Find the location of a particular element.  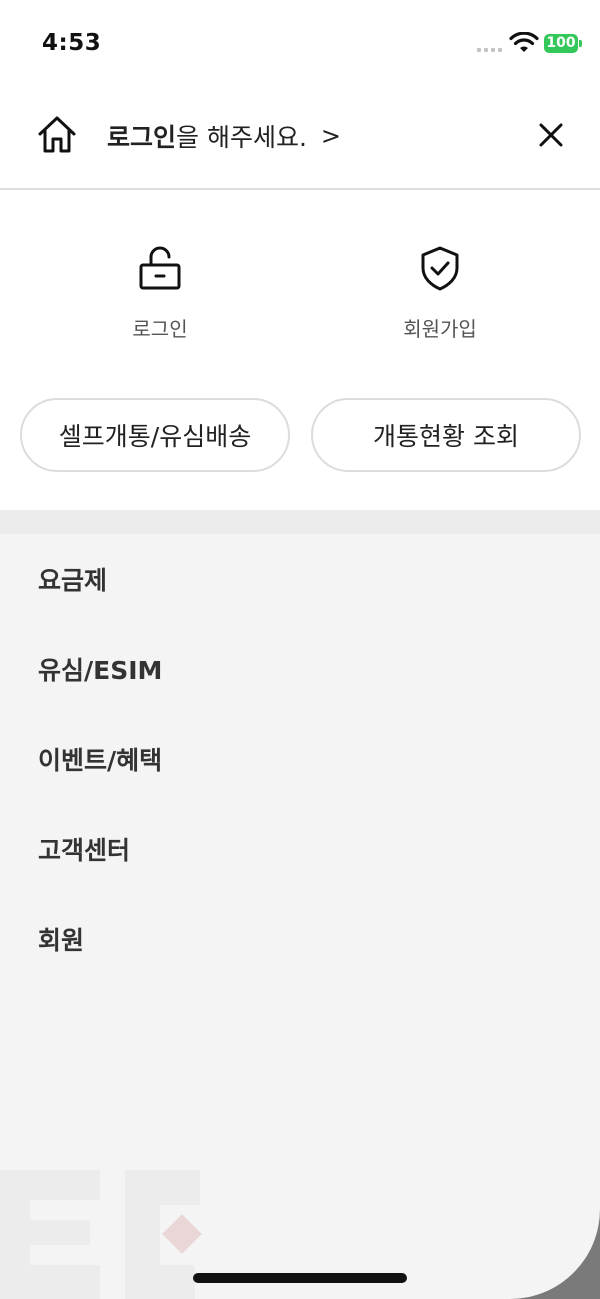

chevron-right-icon: > is located at coordinates (331, 136).